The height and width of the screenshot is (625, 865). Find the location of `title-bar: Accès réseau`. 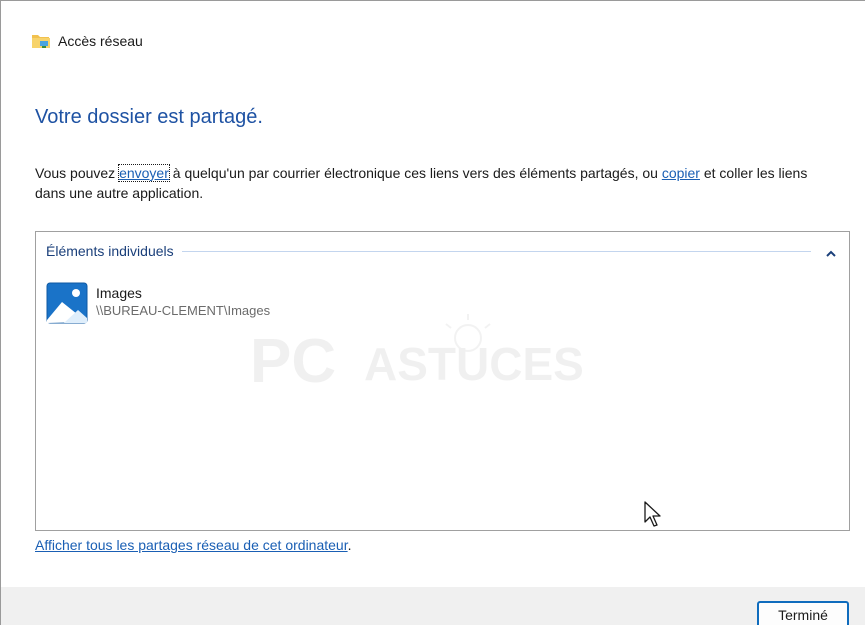

title-bar: Accès réseau is located at coordinates (87, 41).